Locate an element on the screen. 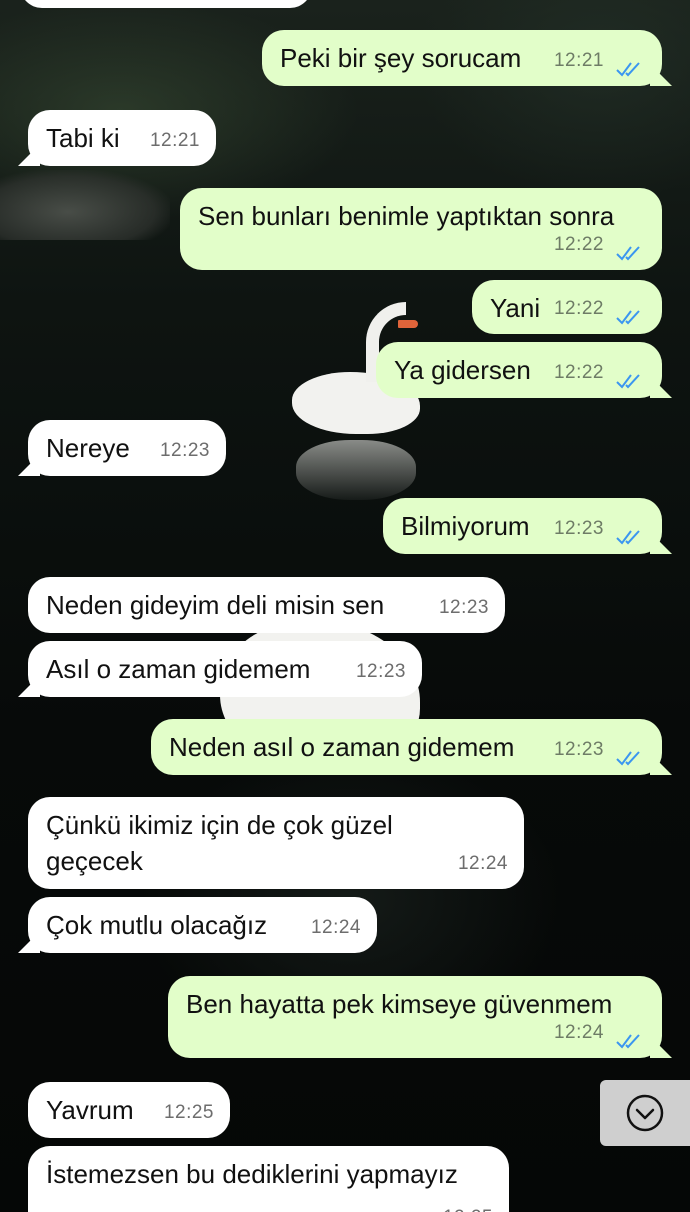  message-bubble-outgoing: Ya gidersen 12:22 is located at coordinates (519, 370).